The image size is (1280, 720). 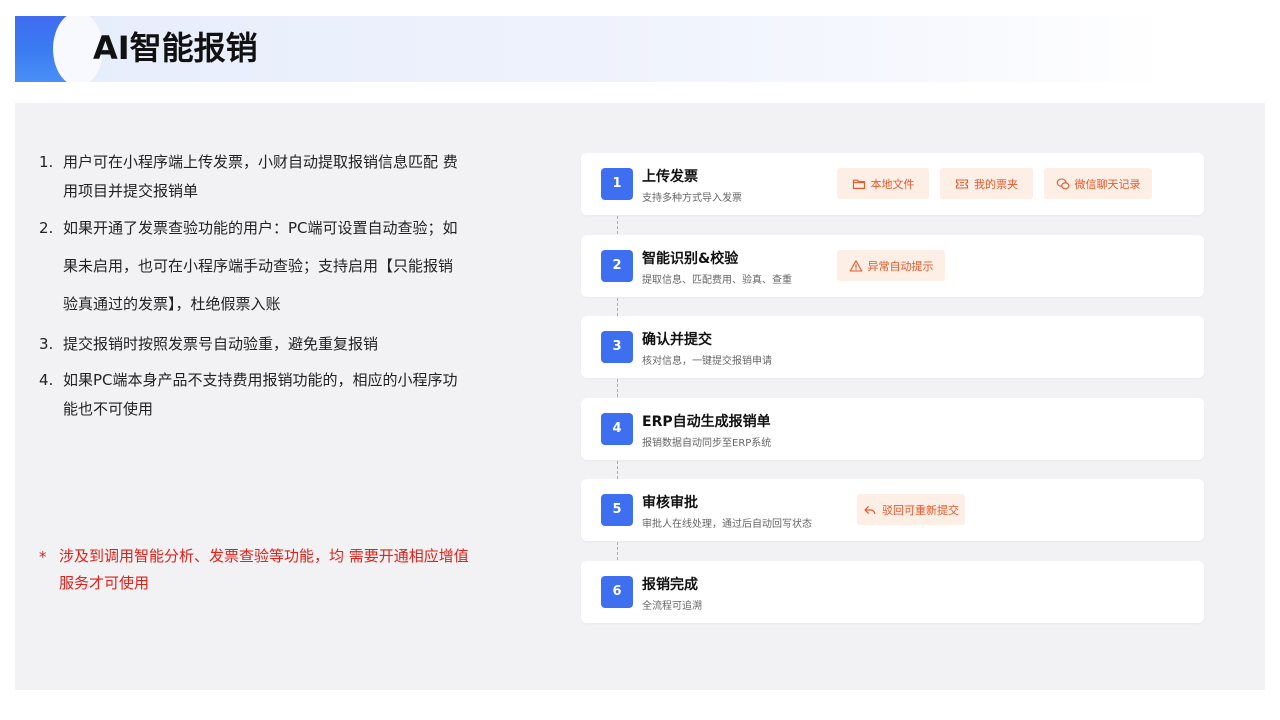 I want to click on step-card-recognize: 2 智能识别&校验 提取信息、匹配费用、验真、查重 异常自动提示, so click(x=892, y=266).